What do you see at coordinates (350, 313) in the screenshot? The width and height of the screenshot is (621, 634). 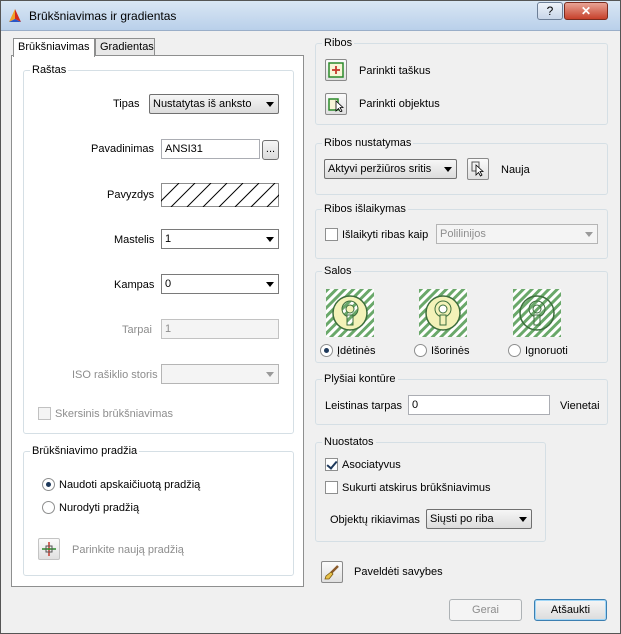 I see `island-normal-icon` at bounding box center [350, 313].